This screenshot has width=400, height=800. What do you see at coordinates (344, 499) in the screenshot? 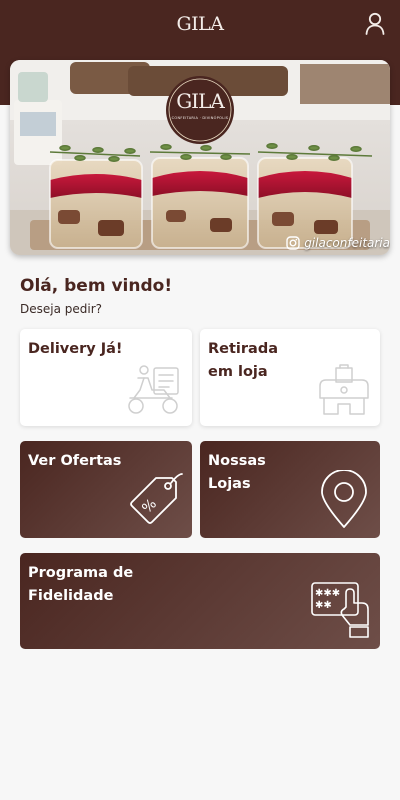
I see `map-pin-icon` at bounding box center [344, 499].